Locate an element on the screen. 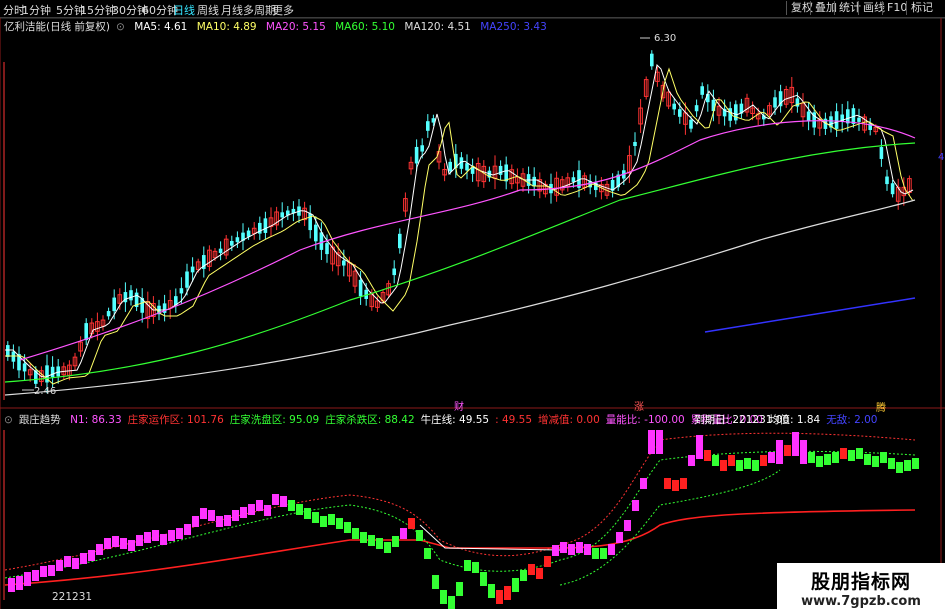 Image resolution: width=945 pixels, height=609 pixels. expiry-date: 到期日: 221231.00 is located at coordinates (742, 420).